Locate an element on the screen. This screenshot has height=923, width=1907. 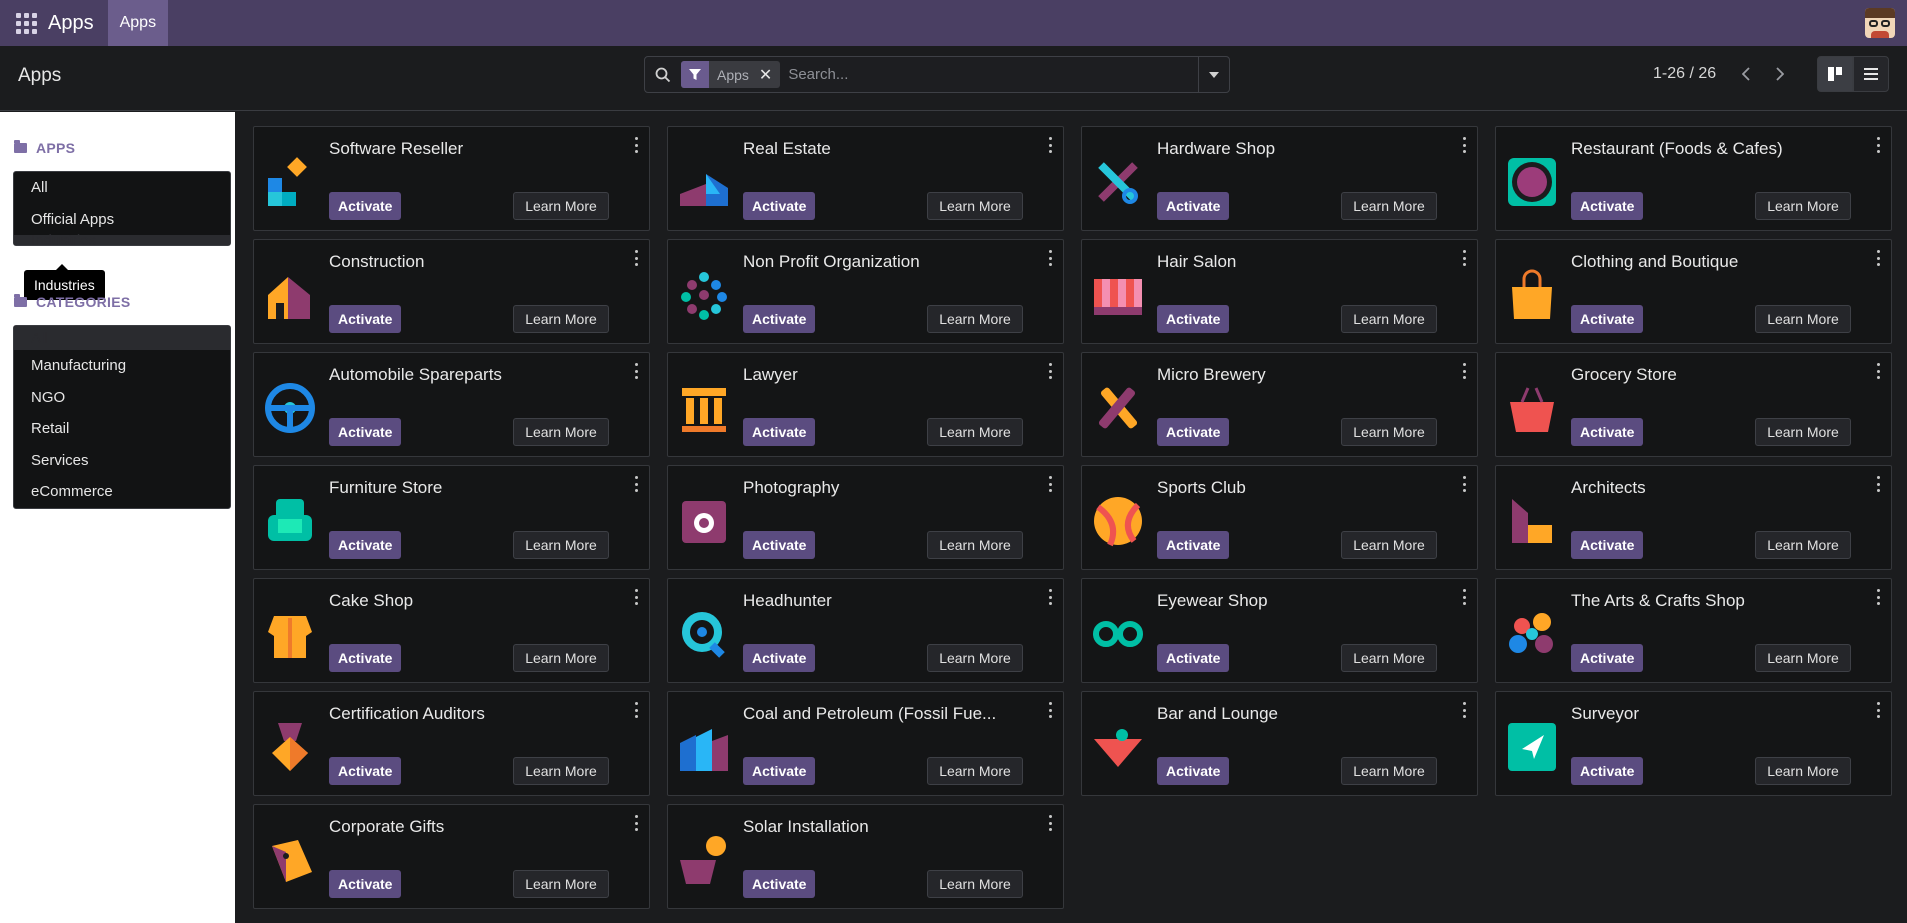
pager-next-button is located at coordinates (1779, 74).